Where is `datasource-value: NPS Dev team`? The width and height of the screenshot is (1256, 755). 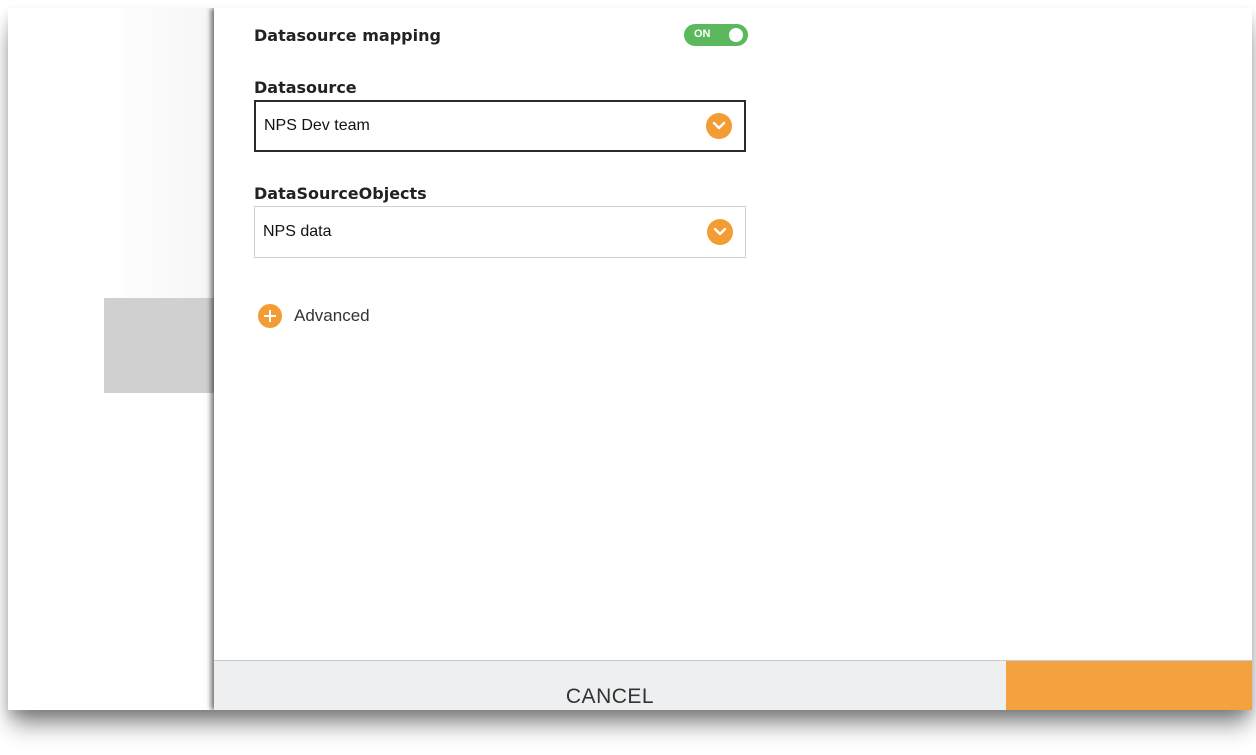
datasource-value: NPS Dev team is located at coordinates (317, 125).